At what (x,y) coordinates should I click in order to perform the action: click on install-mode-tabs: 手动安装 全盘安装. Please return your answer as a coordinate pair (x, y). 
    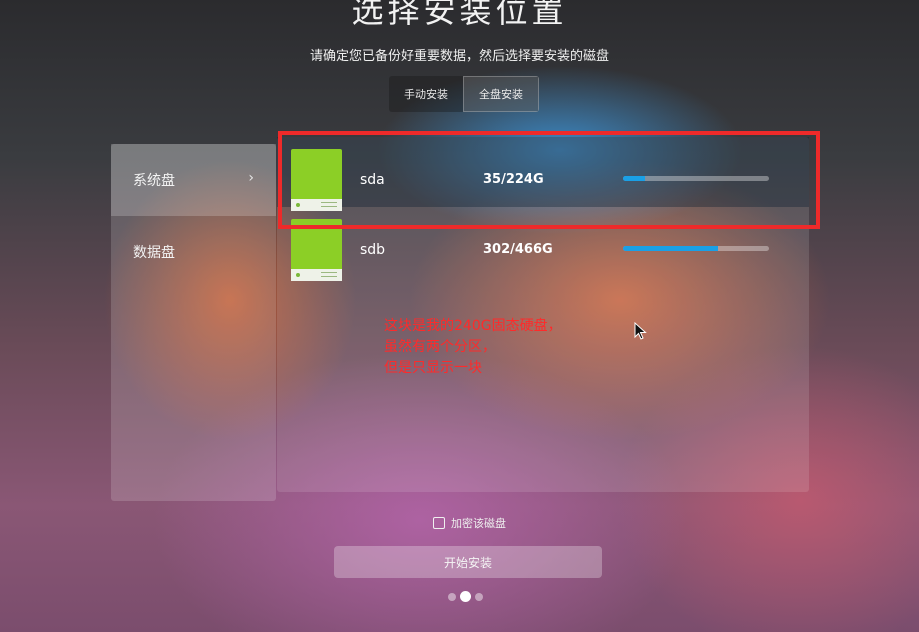
    Looking at the image, I should click on (464, 94).